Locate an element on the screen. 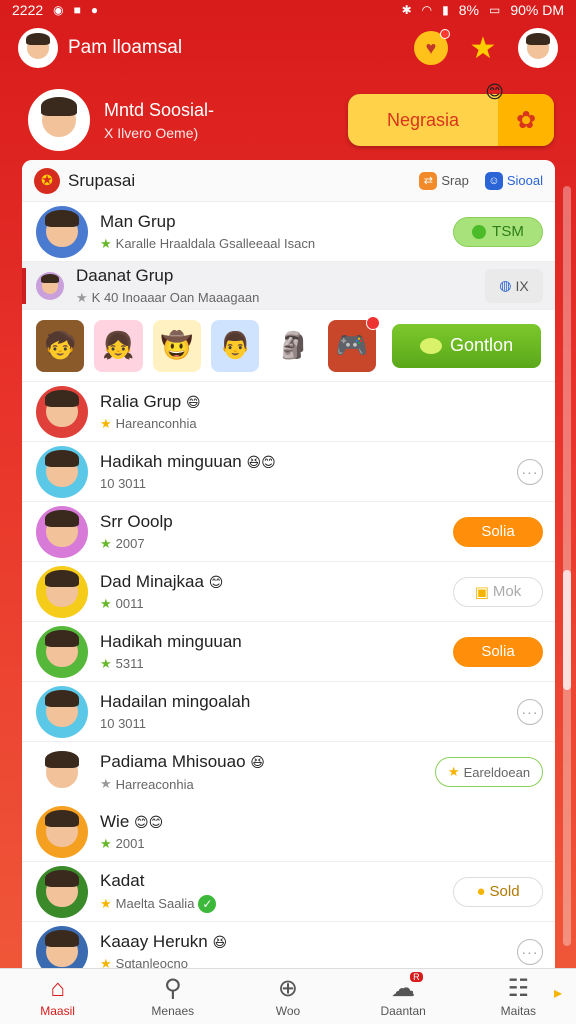  srap-label: Srap is located at coordinates (455, 180).